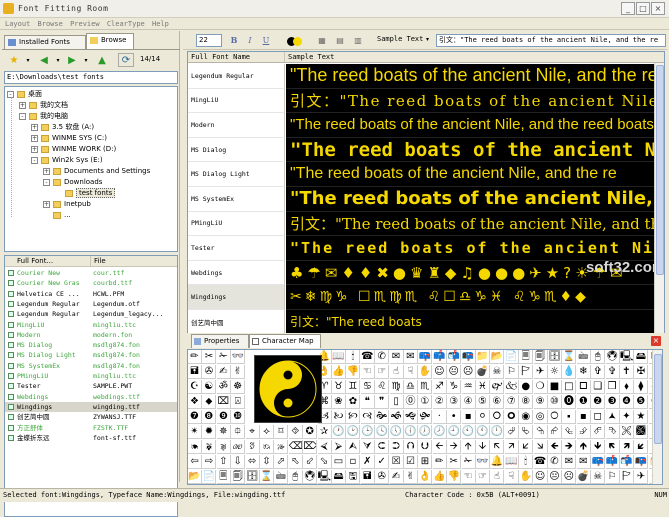 This screenshot has width=669, height=517. What do you see at coordinates (425, 372) in the screenshot?
I see `char-cell: ✋` at bounding box center [425, 372].